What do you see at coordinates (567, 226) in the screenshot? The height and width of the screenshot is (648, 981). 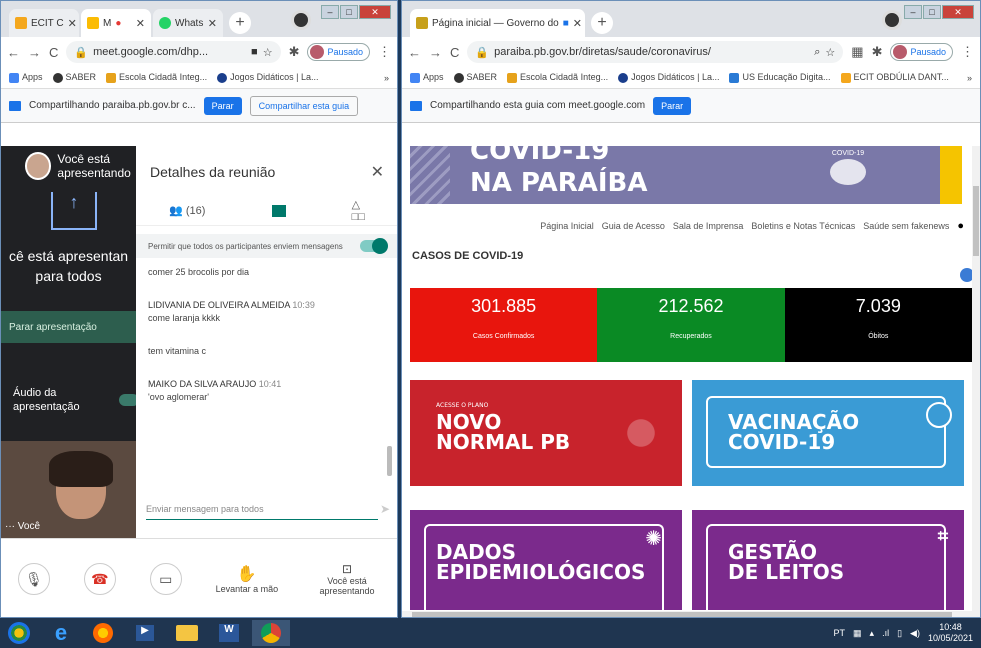 I see `nav-pagina-inicial: Página Inicial` at bounding box center [567, 226].